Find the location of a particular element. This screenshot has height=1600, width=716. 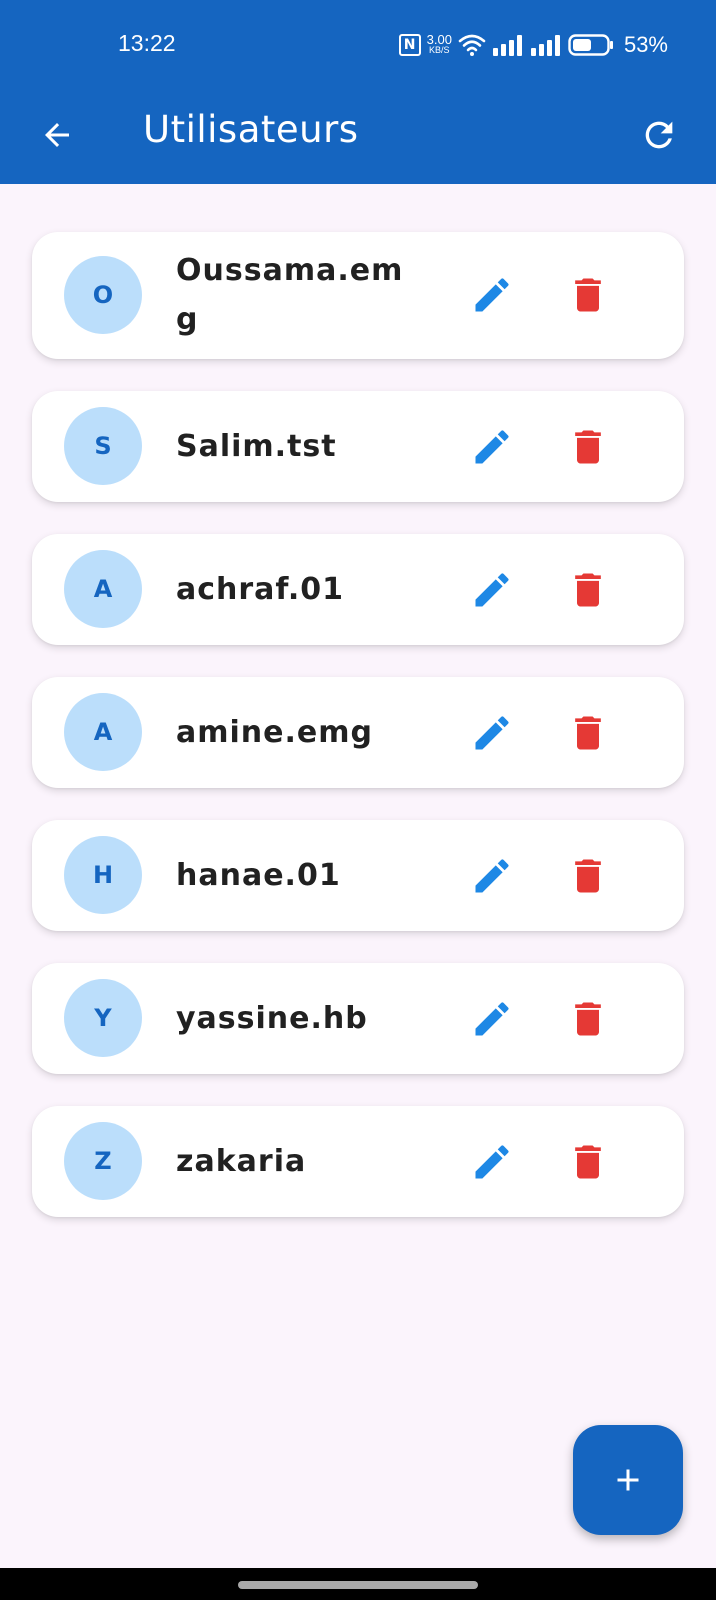

battery-icon is located at coordinates (590, 45).